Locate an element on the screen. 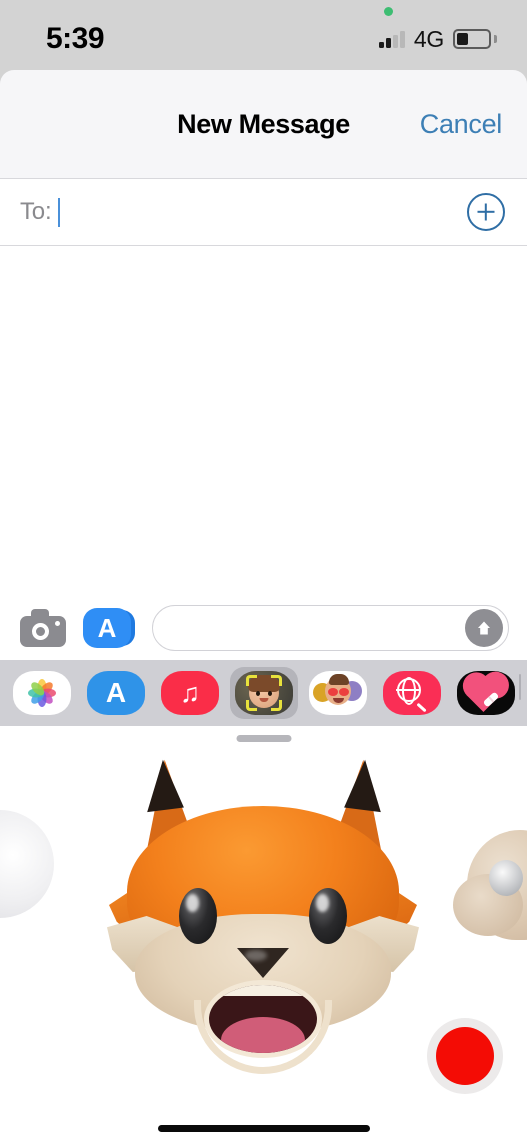 Image resolution: width=527 pixels, height=1148 pixels. app-store-glyph: A is located at coordinates (107, 627).